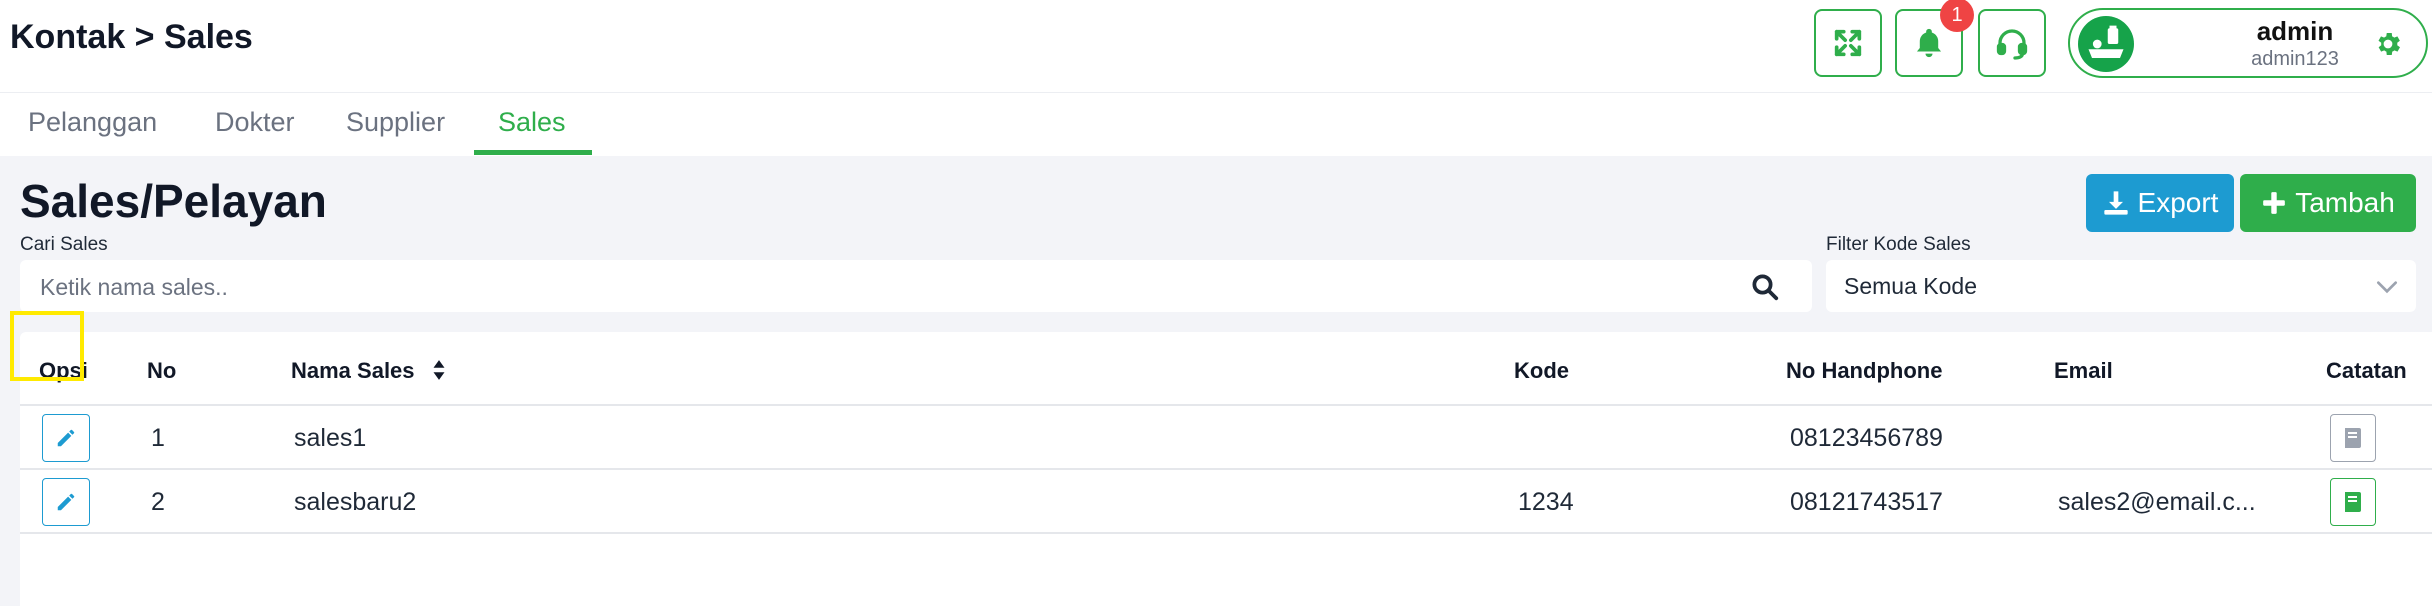 This screenshot has width=2432, height=606. I want to click on active-tab-indicator, so click(533, 152).